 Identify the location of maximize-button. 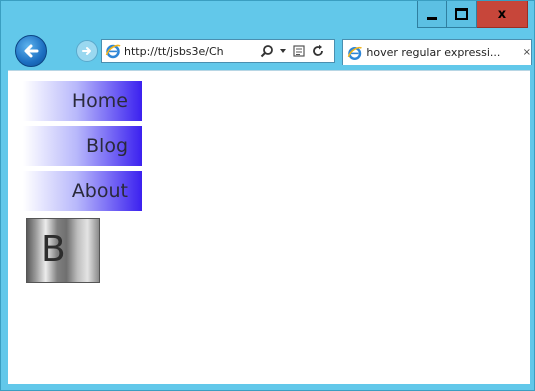
(462, 14).